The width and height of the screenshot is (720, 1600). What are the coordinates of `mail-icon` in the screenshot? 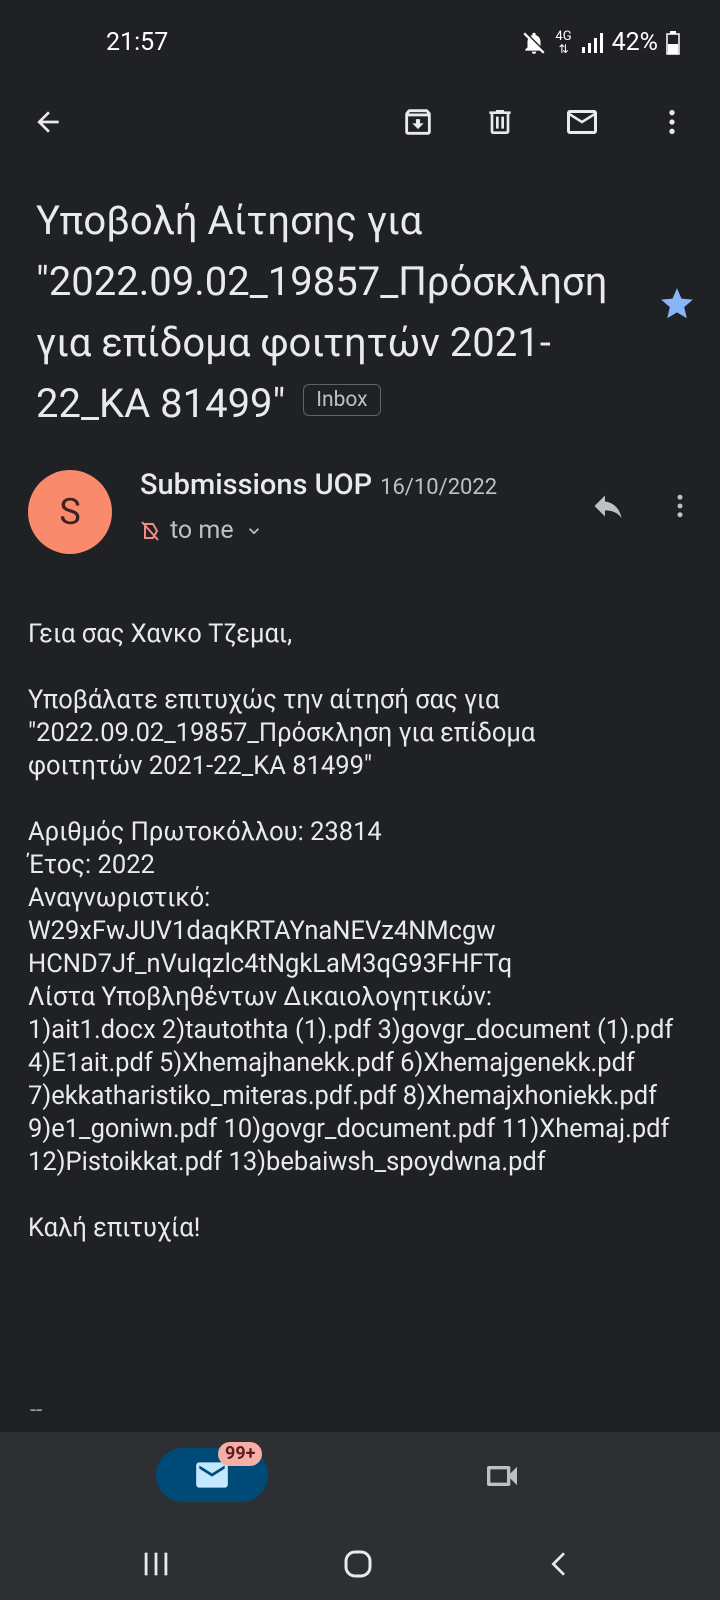 It's located at (582, 122).